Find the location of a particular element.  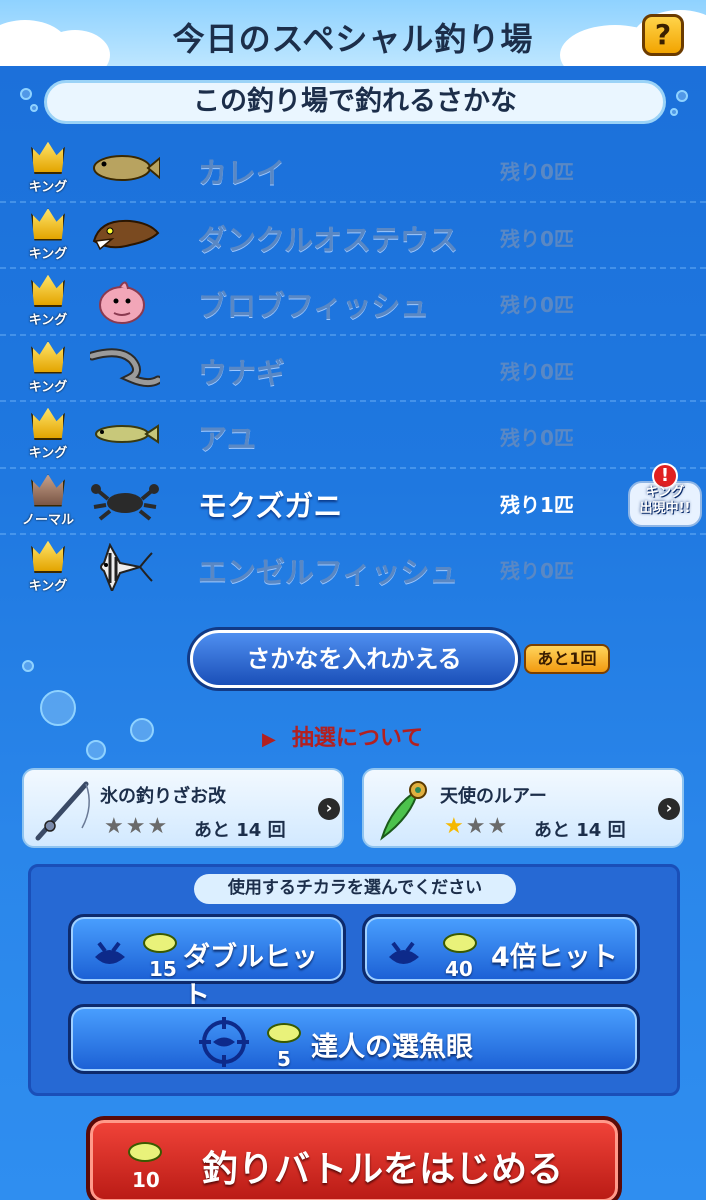

king-appearing-badge: ! キング 出現中!! is located at coordinates (662, 496).